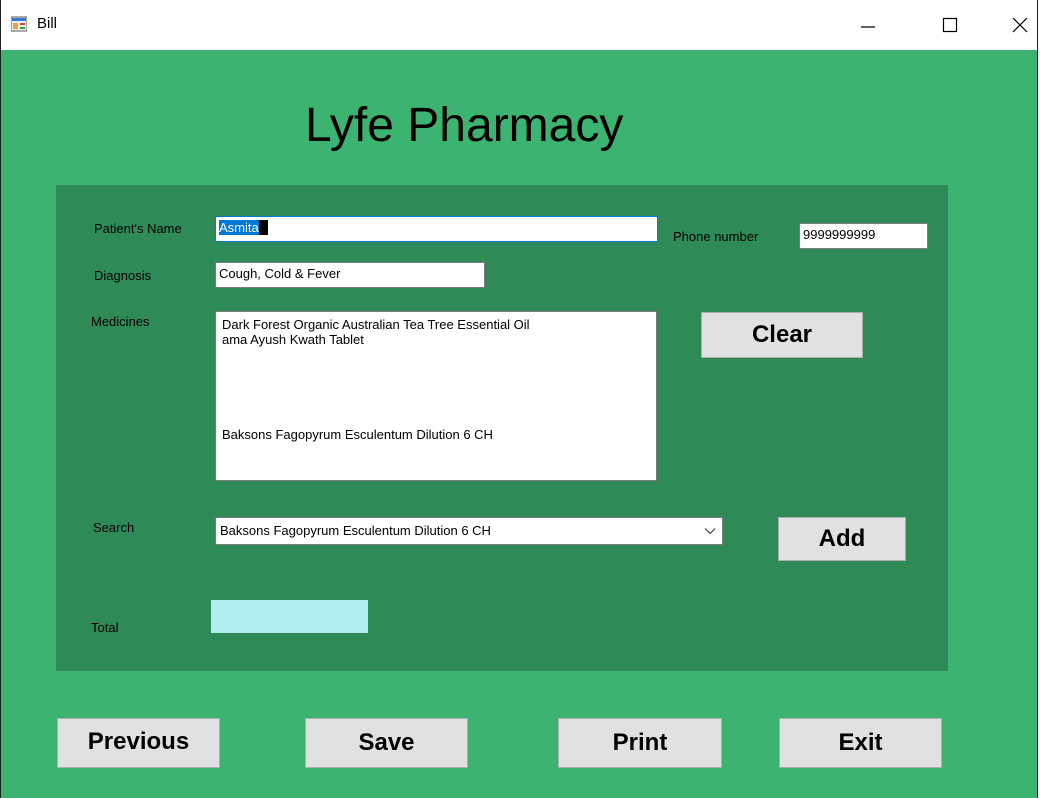 This screenshot has width=1040, height=798. I want to click on save-button: Save, so click(386, 743).